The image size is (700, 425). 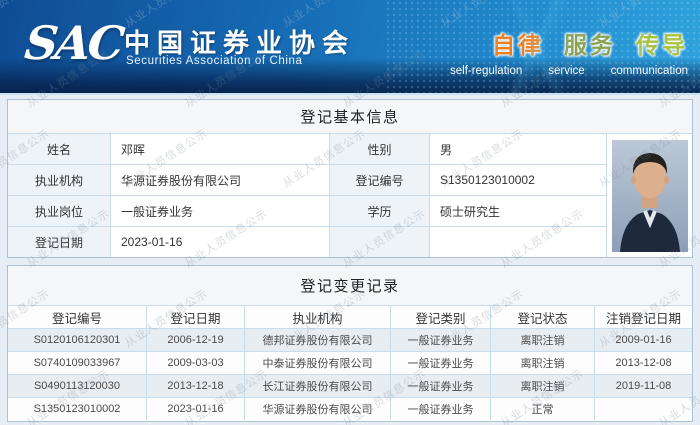 What do you see at coordinates (59, 210) in the screenshot?
I see `field-label-position: 执业岗位` at bounding box center [59, 210].